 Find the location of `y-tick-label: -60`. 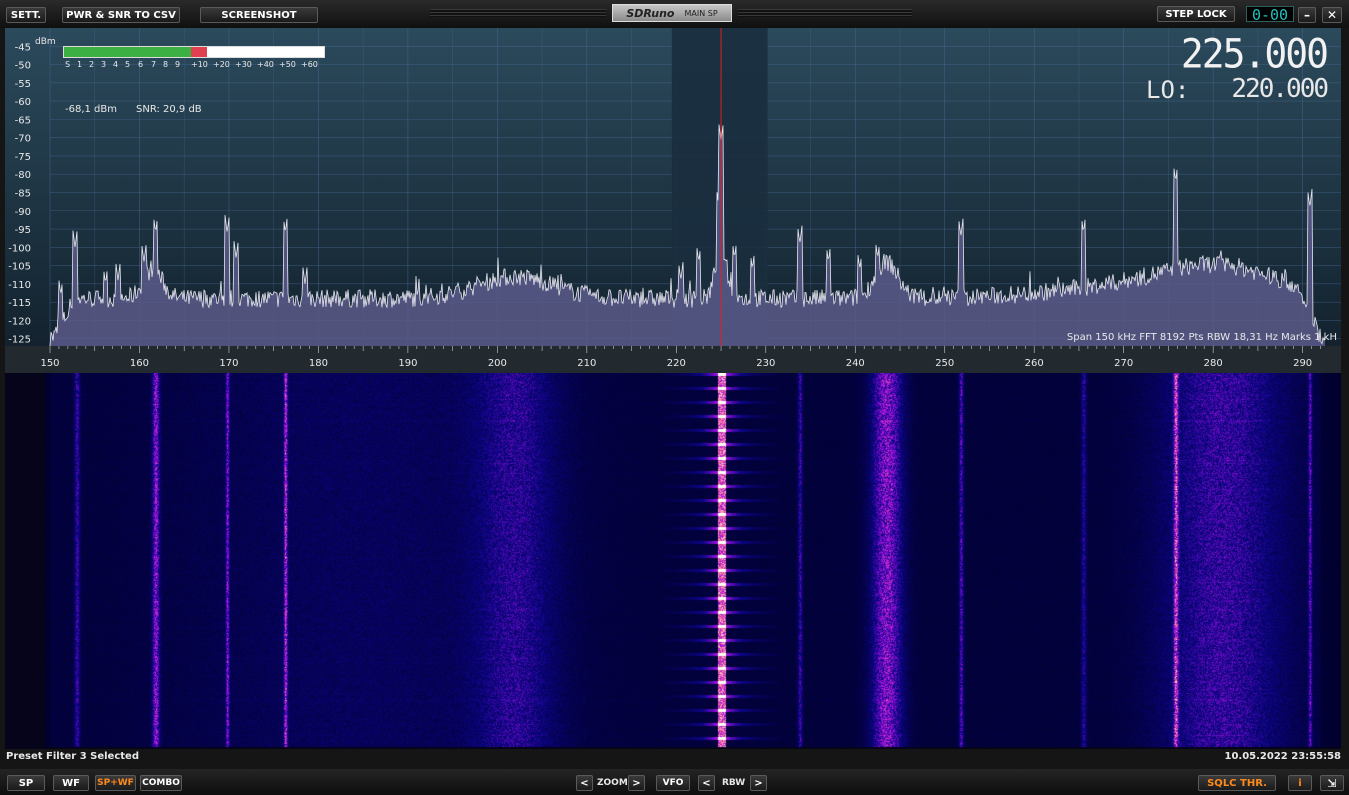

y-tick-label: -60 is located at coordinates (23, 102).